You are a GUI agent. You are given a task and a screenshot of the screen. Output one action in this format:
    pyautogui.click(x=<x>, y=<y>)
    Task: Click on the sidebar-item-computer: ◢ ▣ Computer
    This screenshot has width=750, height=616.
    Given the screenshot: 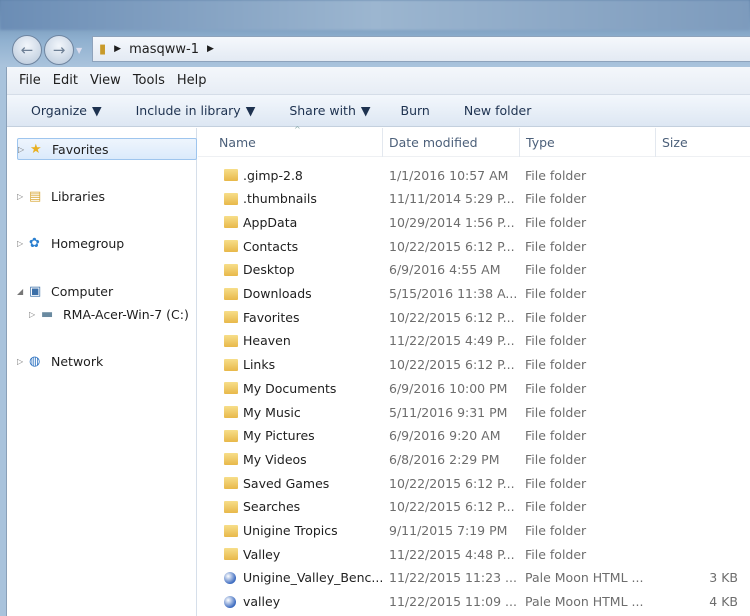 What is the action you would take?
    pyautogui.click(x=65, y=291)
    